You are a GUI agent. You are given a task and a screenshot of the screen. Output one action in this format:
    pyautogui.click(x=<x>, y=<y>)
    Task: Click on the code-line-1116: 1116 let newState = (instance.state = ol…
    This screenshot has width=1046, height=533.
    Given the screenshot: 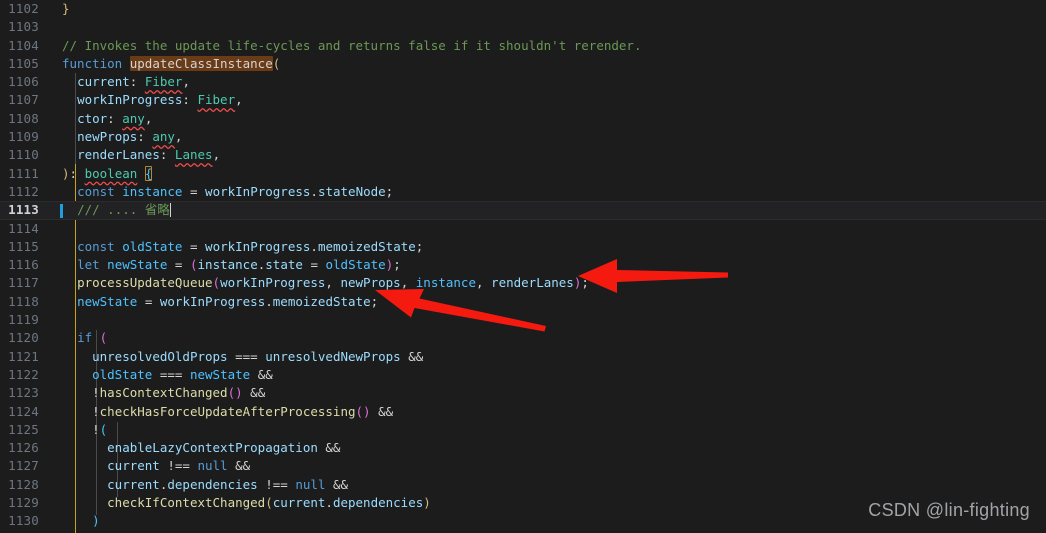 What is the action you would take?
    pyautogui.click(x=523, y=265)
    